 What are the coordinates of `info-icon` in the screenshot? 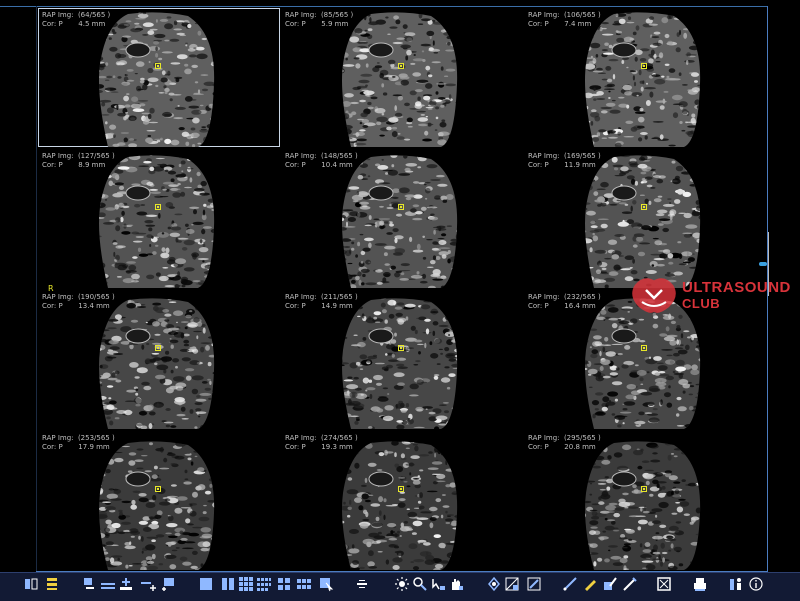 It's located at (756, 586).